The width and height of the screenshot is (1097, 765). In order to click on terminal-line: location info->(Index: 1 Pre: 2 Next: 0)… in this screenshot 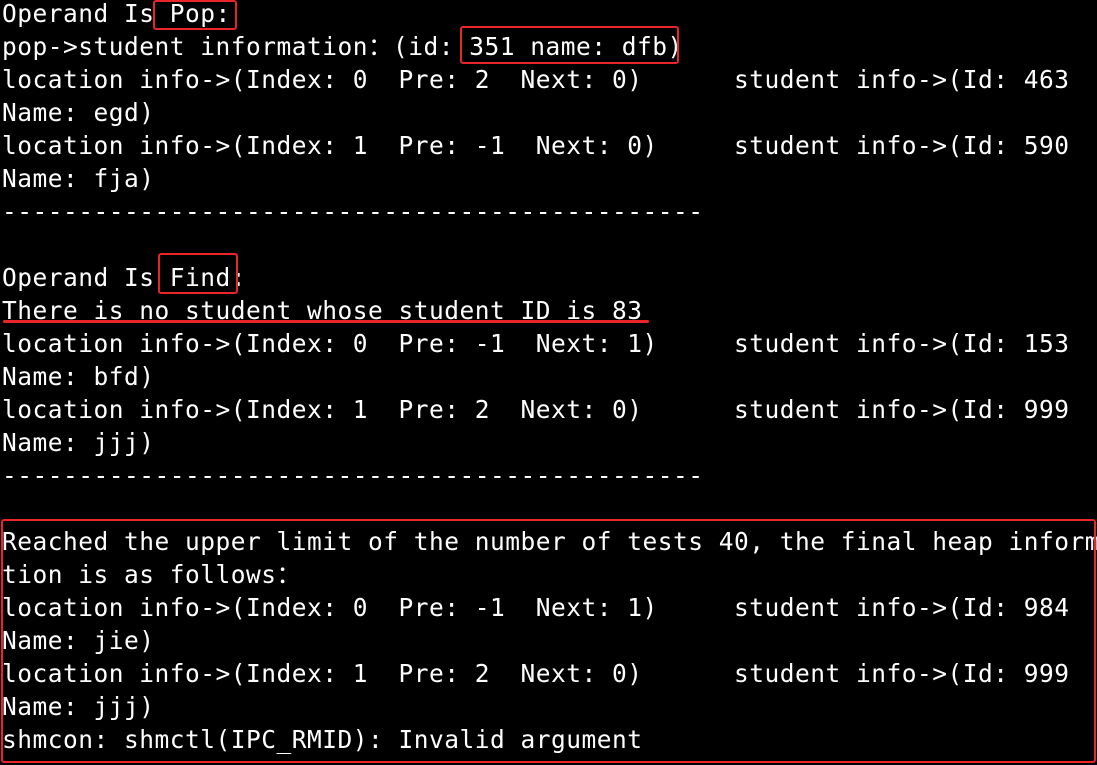, I will do `click(536, 409)`.